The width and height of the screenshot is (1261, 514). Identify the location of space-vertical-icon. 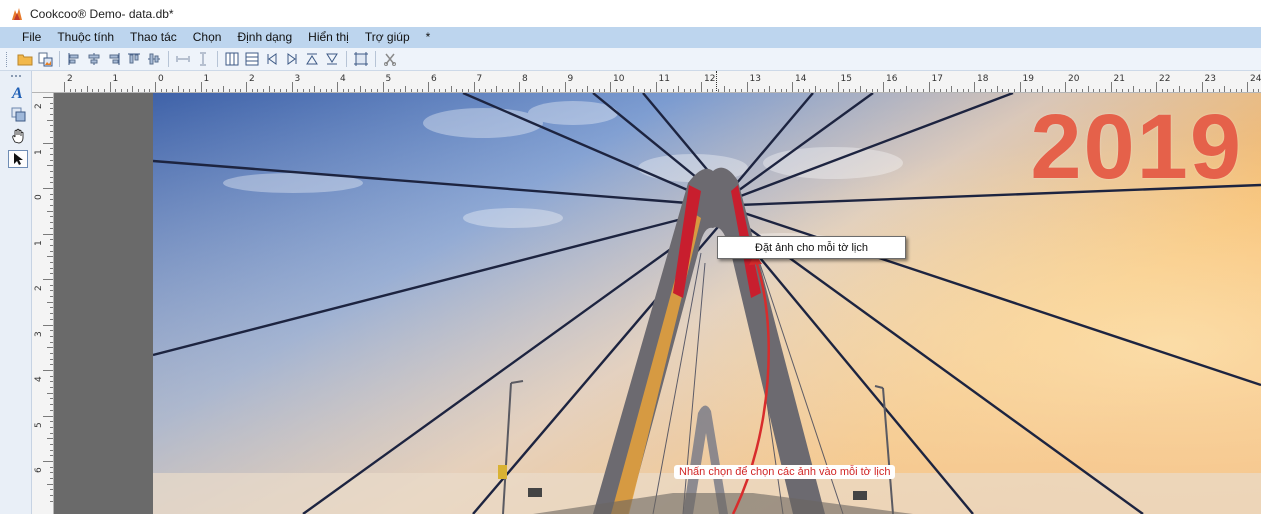
(203, 59).